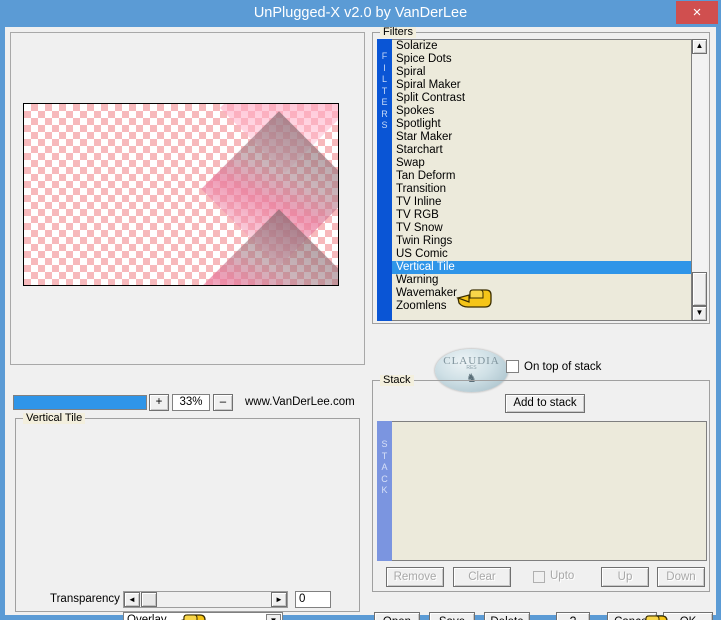  I want to click on stack-group-label: Stack, so click(397, 380).